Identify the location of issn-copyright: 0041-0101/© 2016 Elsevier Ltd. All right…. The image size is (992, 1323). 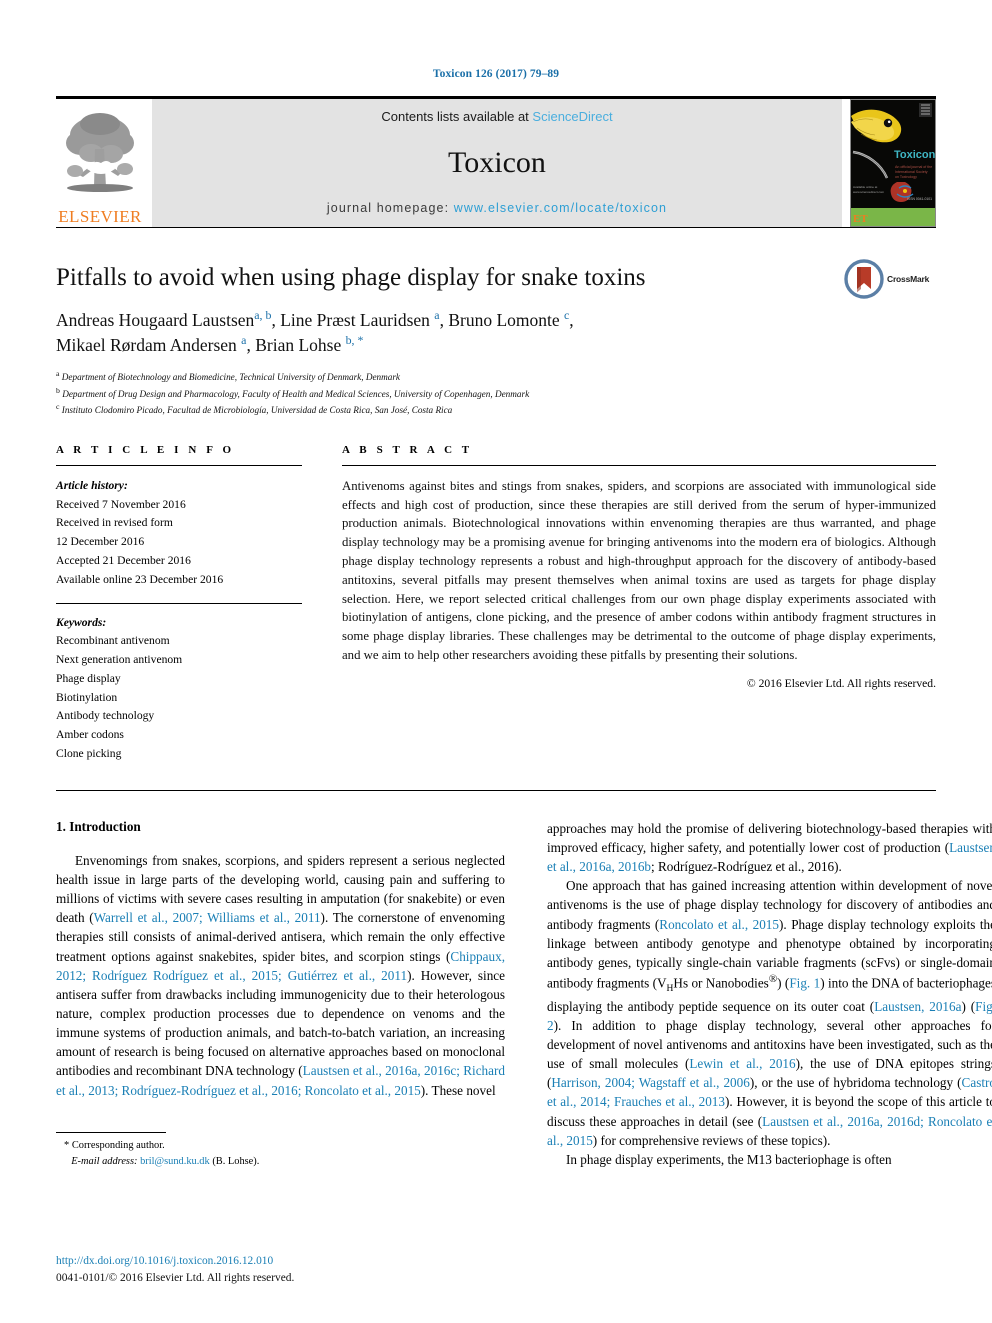
(175, 1277).